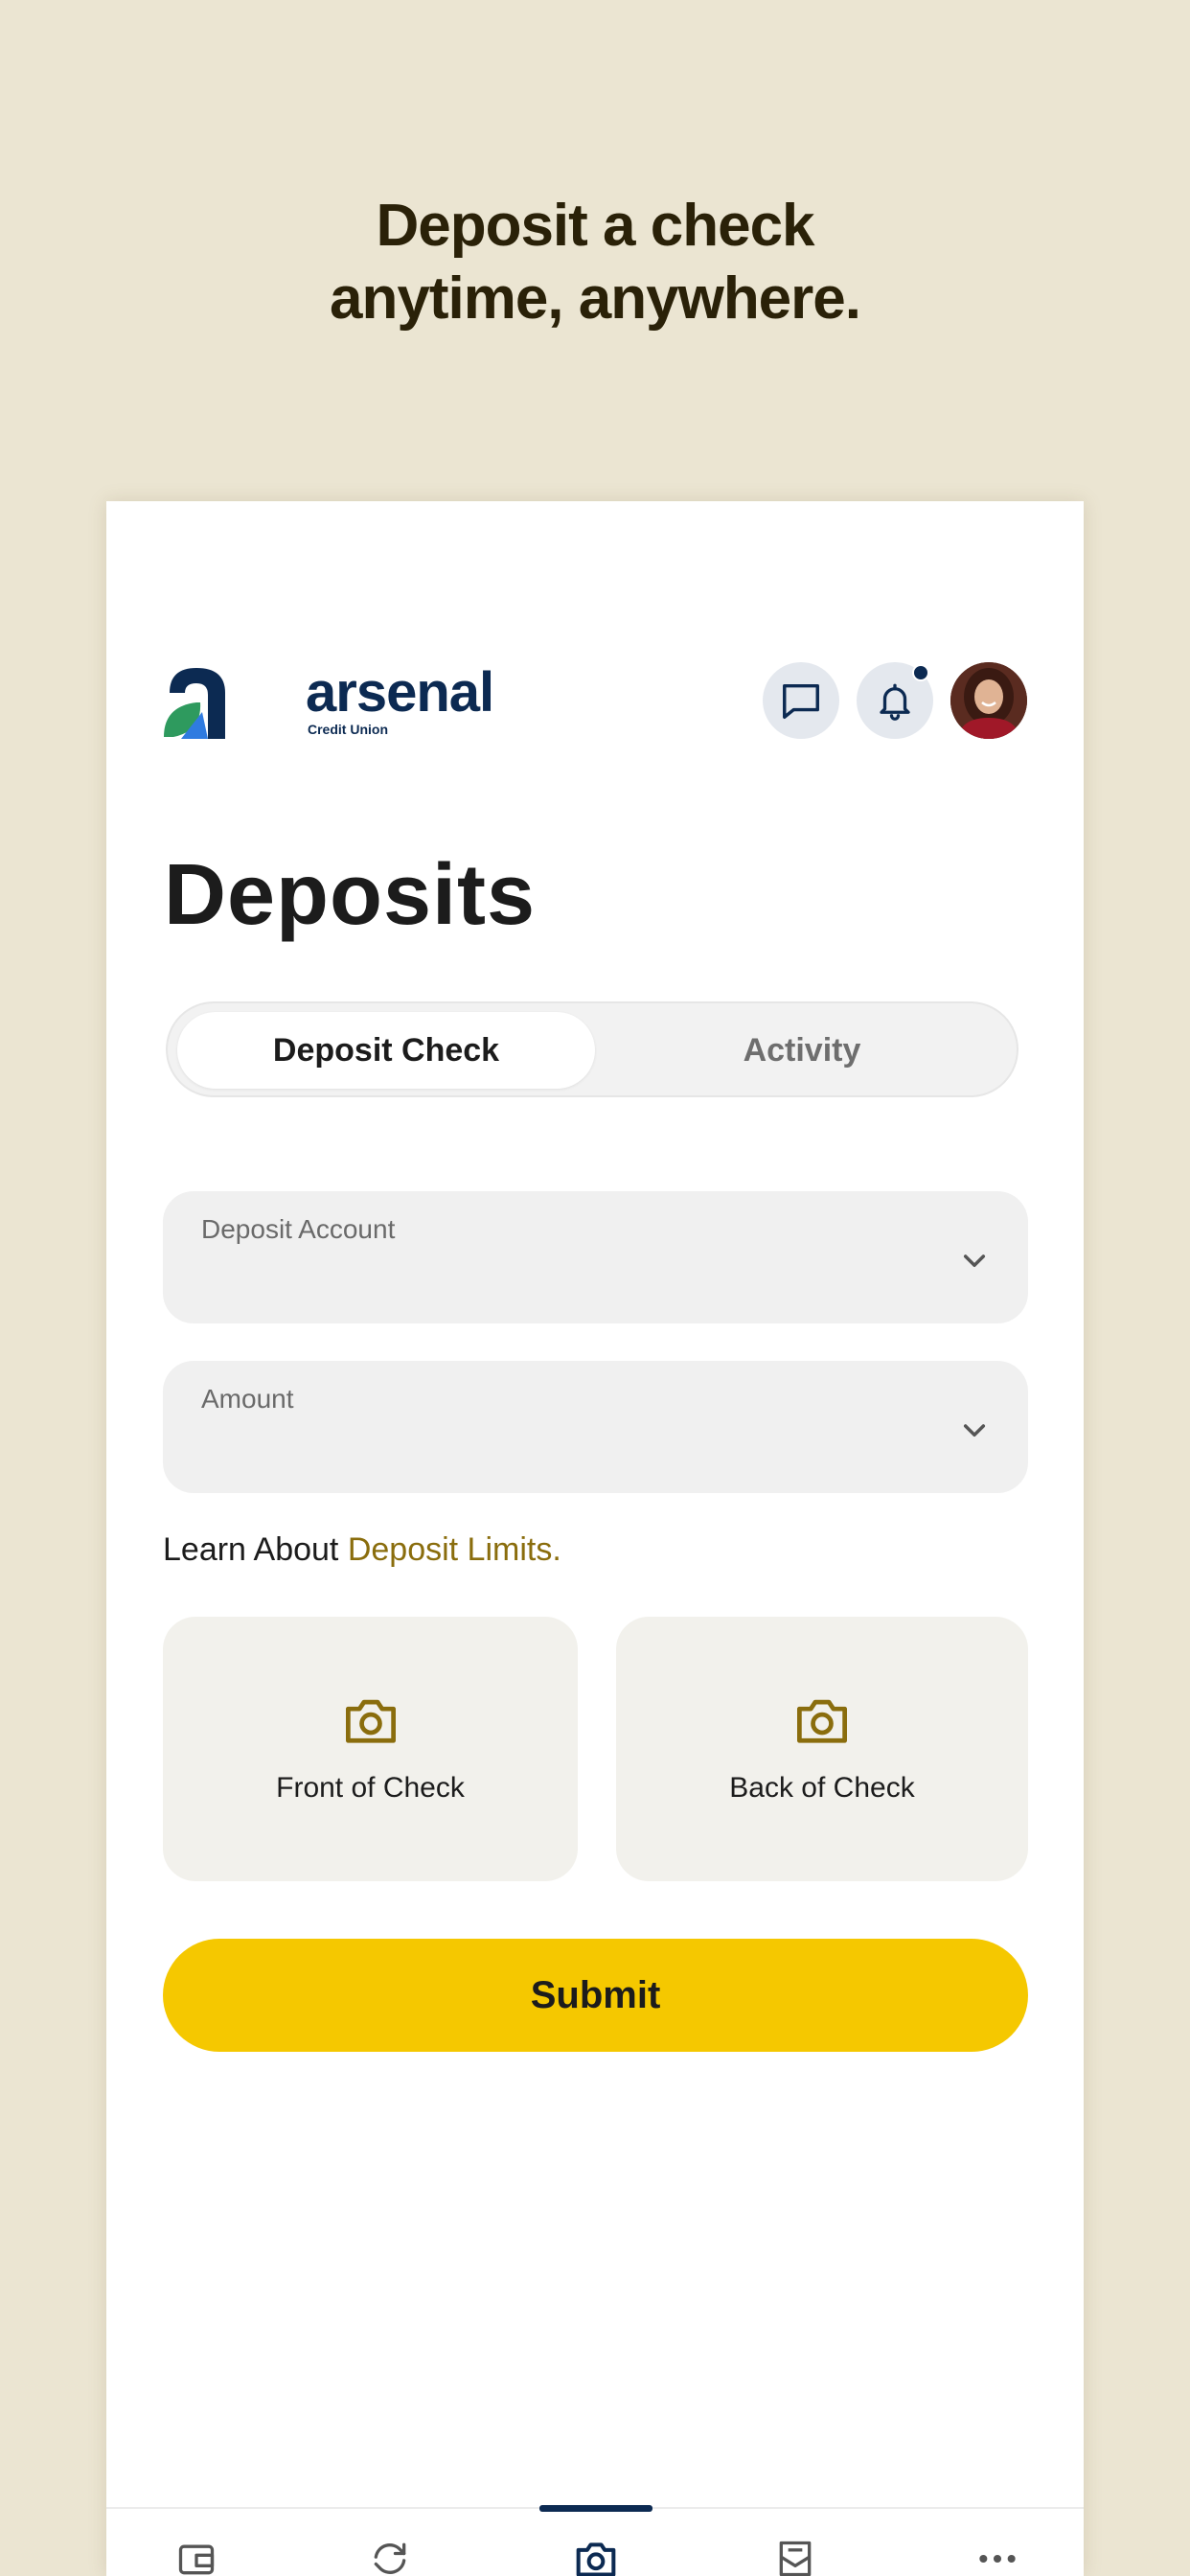  What do you see at coordinates (595, 2509) in the screenshot?
I see `nav-active-indicator` at bounding box center [595, 2509].